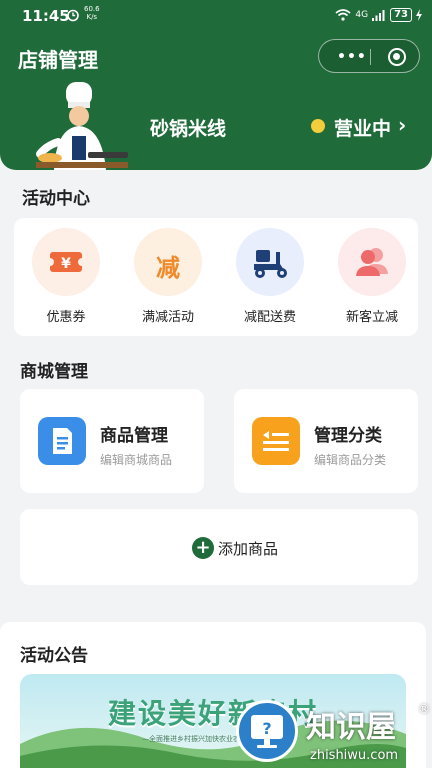 Image resolution: width=432 pixels, height=768 pixels. Describe the element at coordinates (352, 57) in the screenshot. I see `more-icon: •••` at that location.